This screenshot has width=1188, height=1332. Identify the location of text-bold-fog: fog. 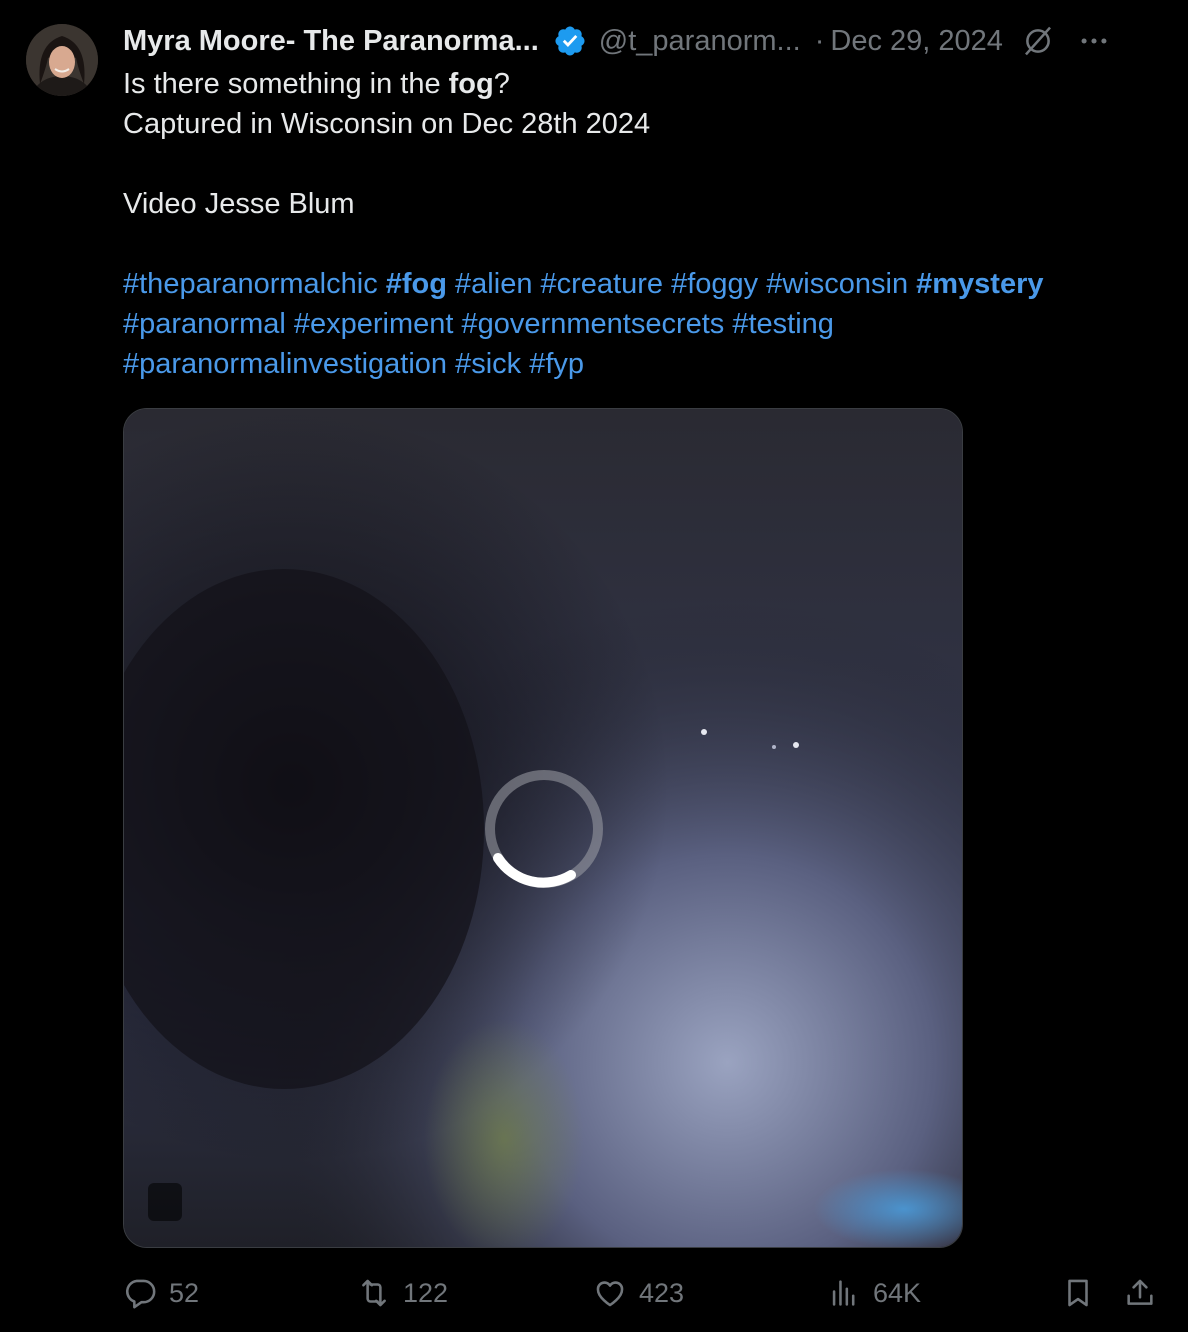
(471, 84).